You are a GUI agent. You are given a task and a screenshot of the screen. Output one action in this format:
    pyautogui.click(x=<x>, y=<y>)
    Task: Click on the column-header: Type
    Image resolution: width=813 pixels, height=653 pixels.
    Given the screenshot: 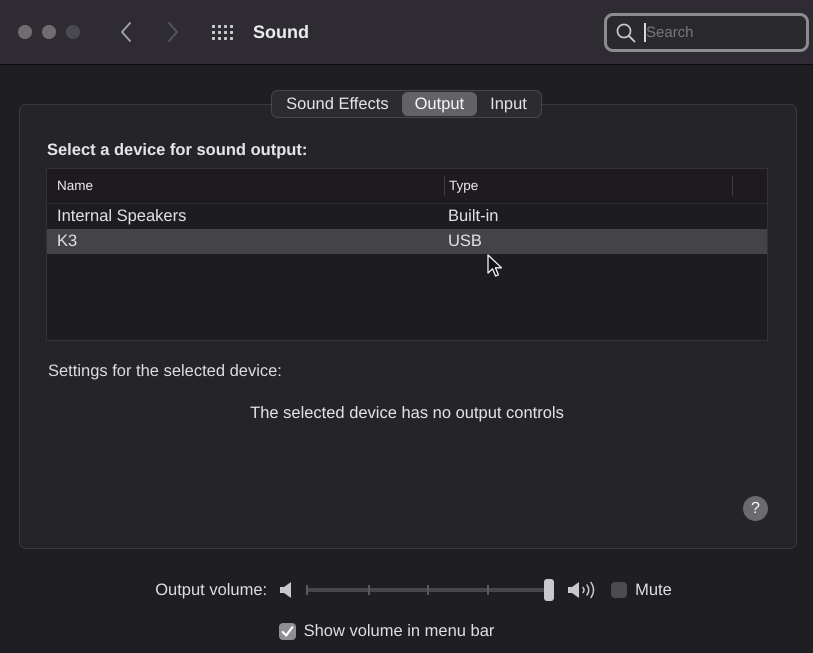 What is the action you would take?
    pyautogui.click(x=588, y=186)
    